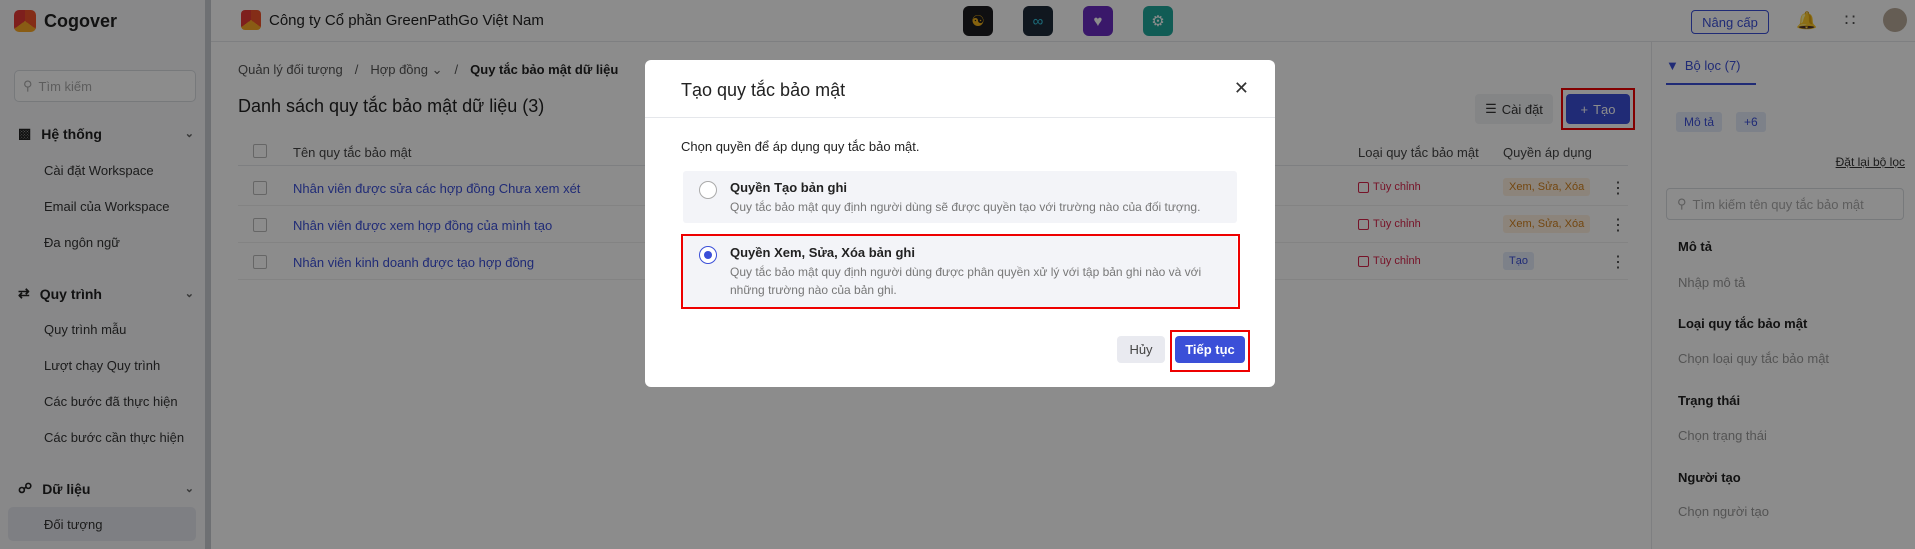  I want to click on dialog-title: Tạo quy tắc bảo mật, so click(763, 90).